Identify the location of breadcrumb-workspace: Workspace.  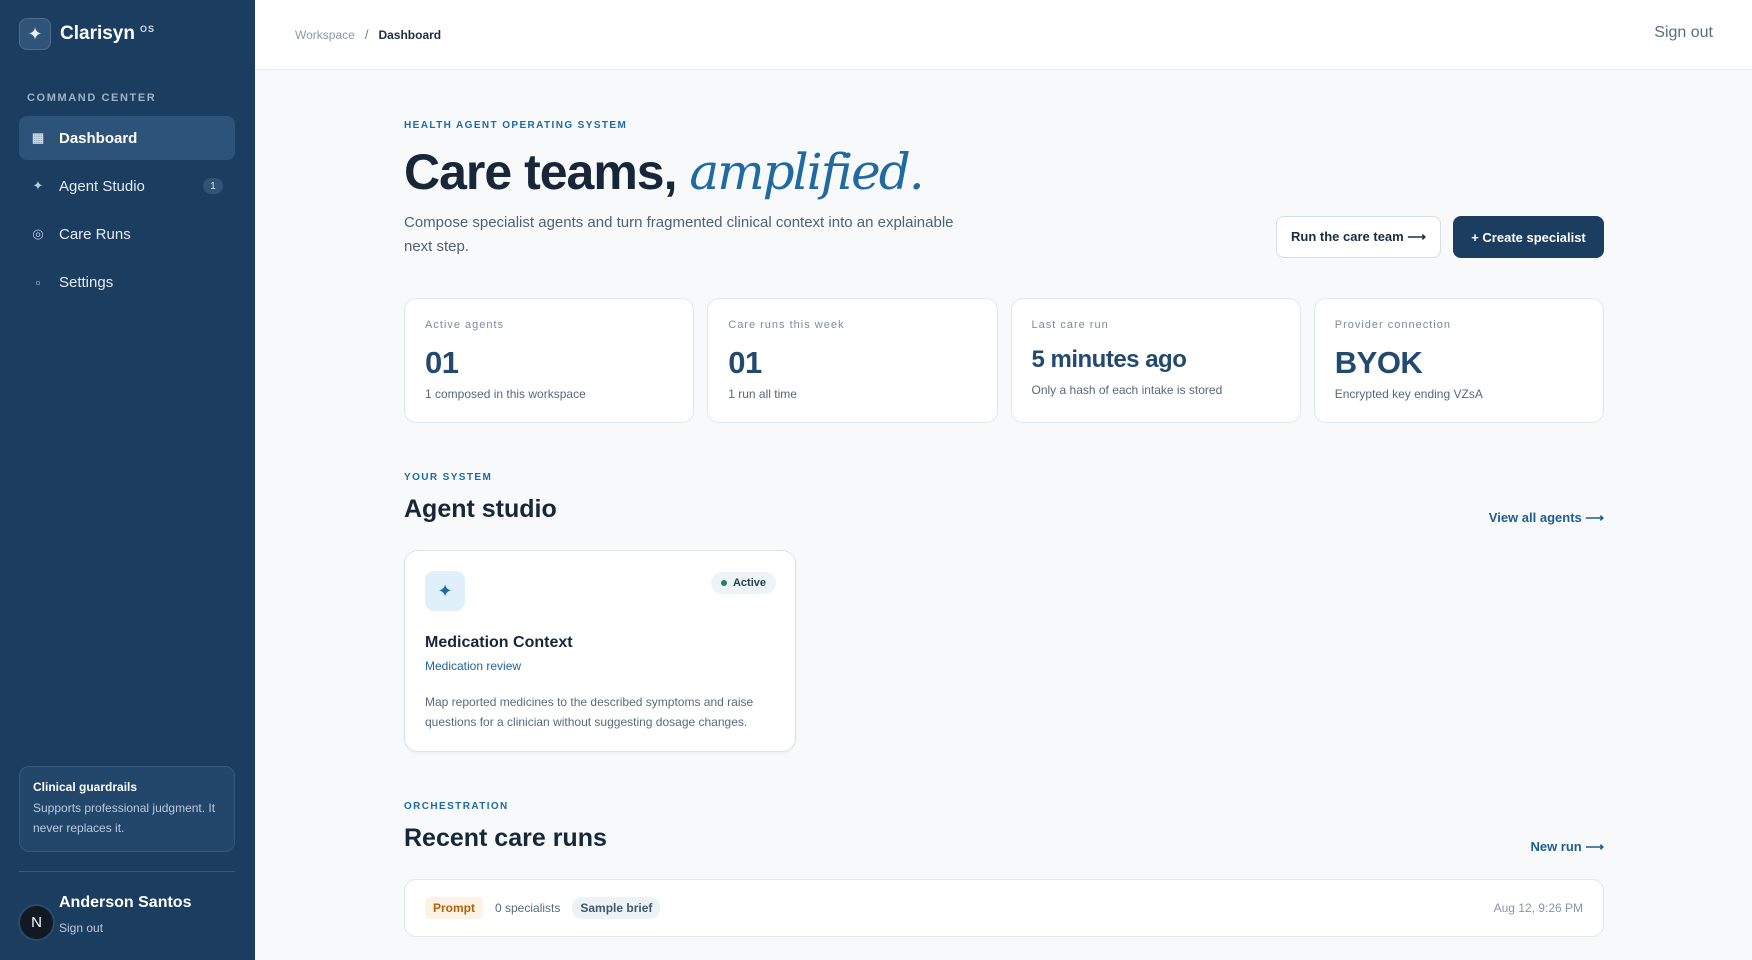
(325, 35).